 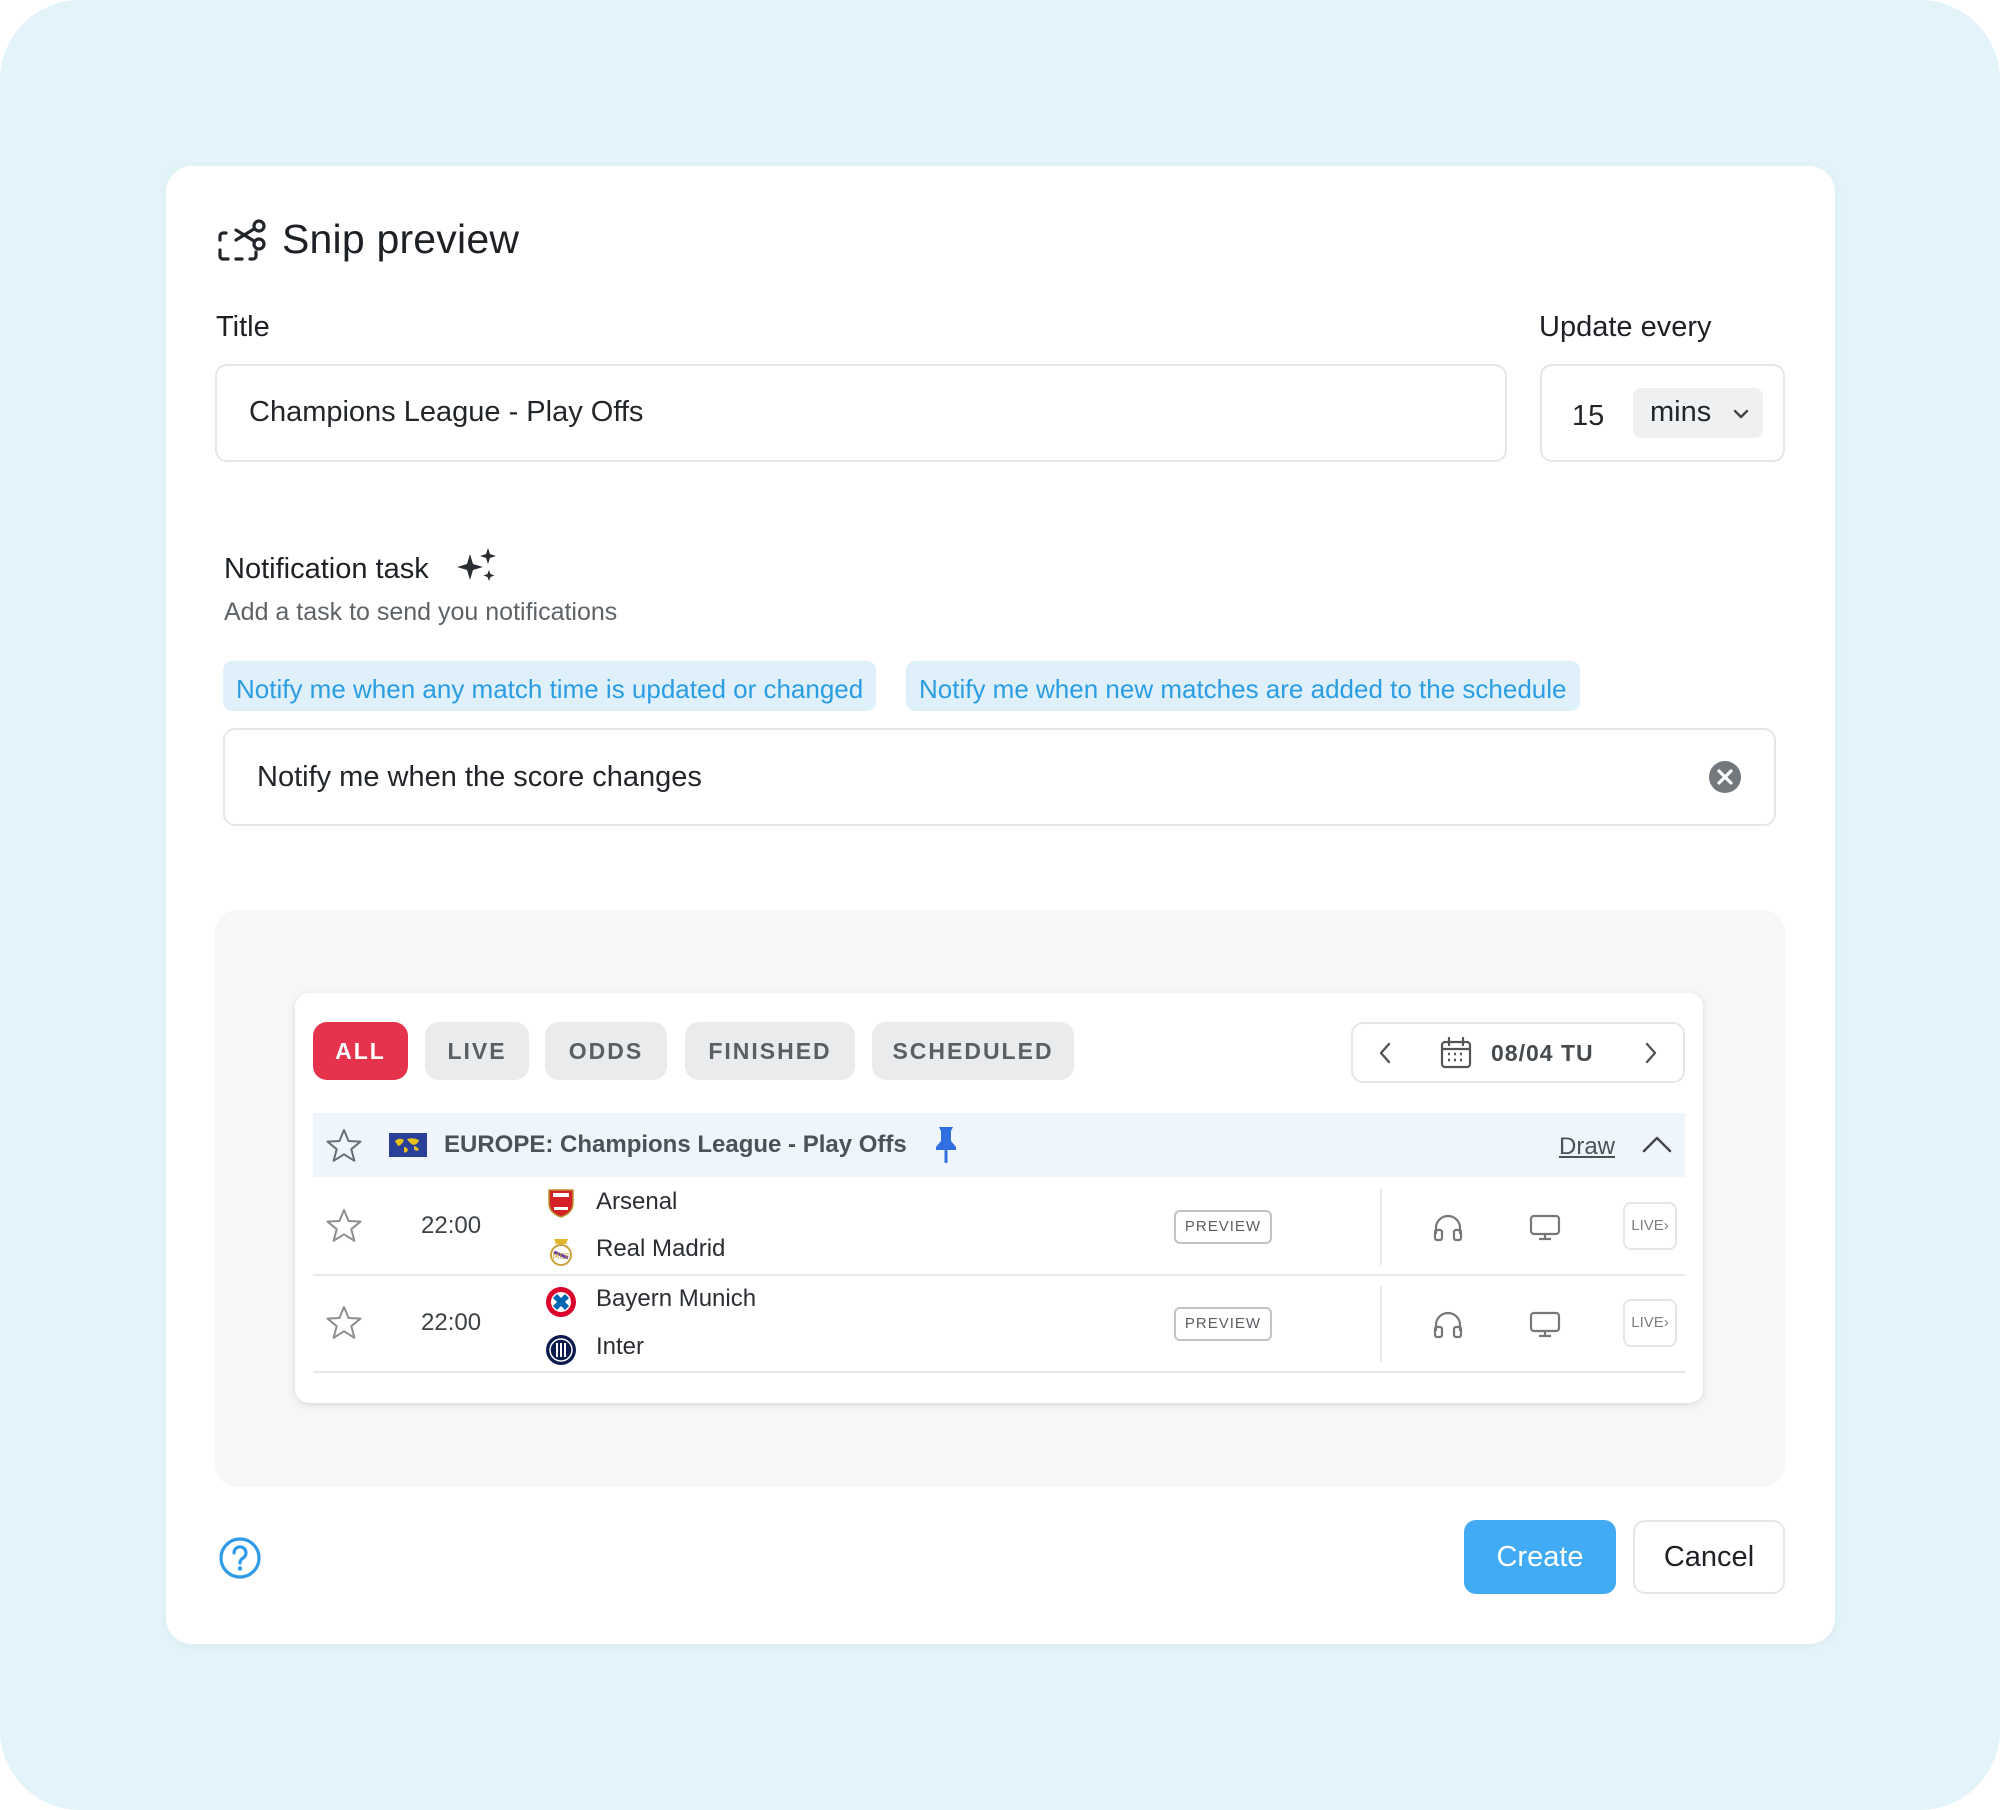 I want to click on bayern-munich-crest-icon, so click(x=561, y=1302).